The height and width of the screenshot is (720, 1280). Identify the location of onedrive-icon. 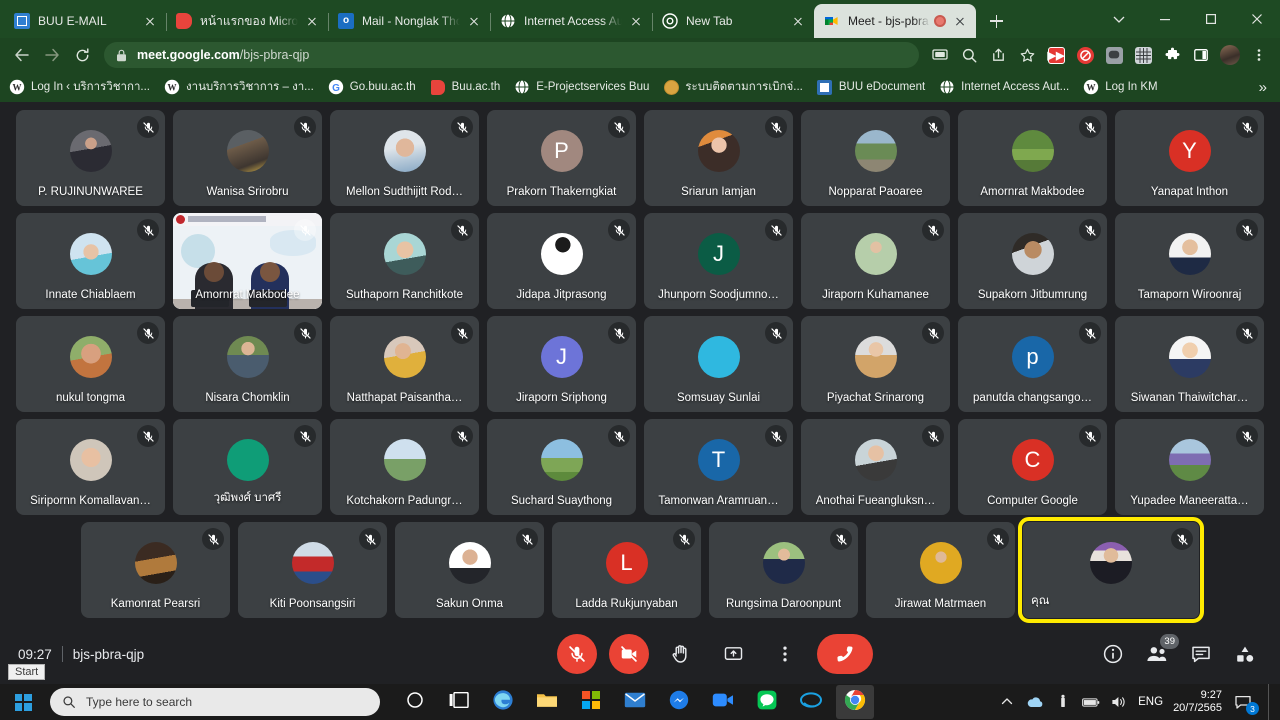
(1035, 702).